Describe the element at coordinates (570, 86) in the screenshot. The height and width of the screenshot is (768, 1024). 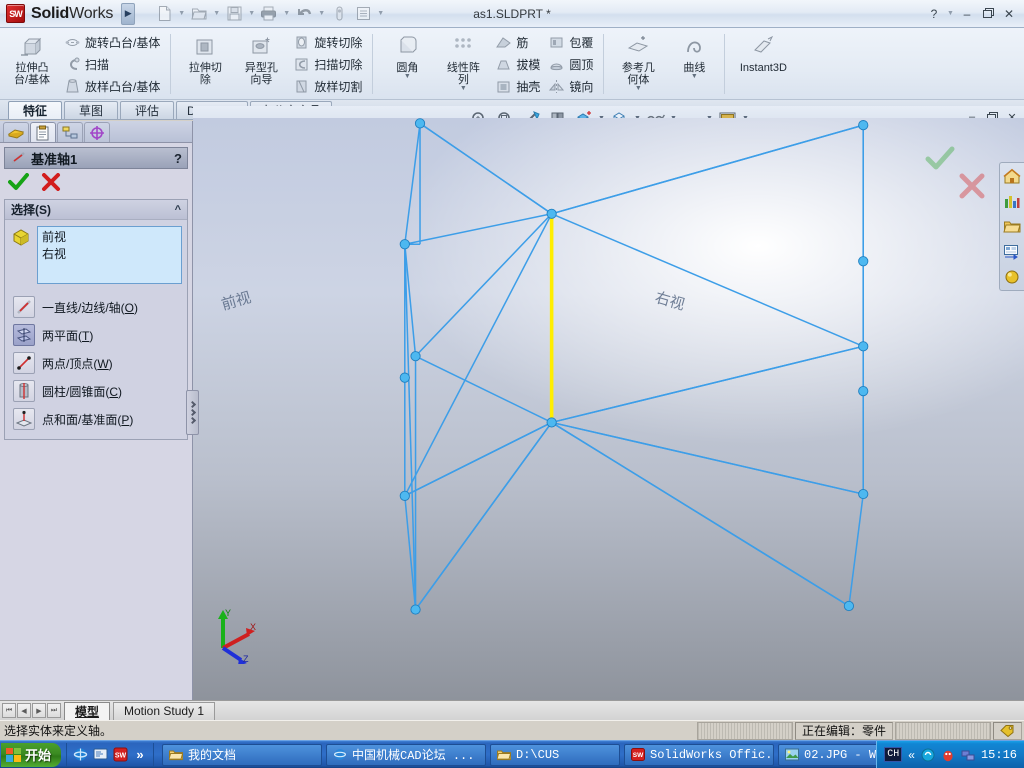
I see `mirror-button: 镜向` at that location.